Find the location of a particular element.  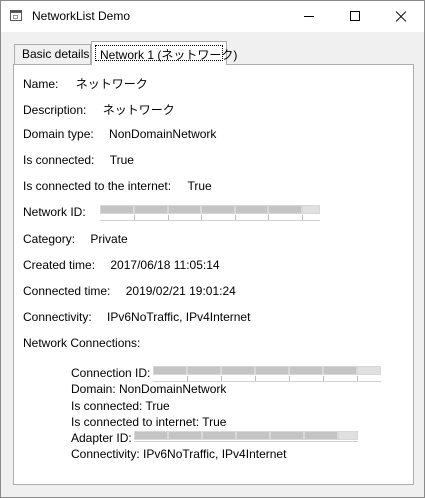

created-time-row: Created time: 2017/06/18 11:05:14 is located at coordinates (121, 265).